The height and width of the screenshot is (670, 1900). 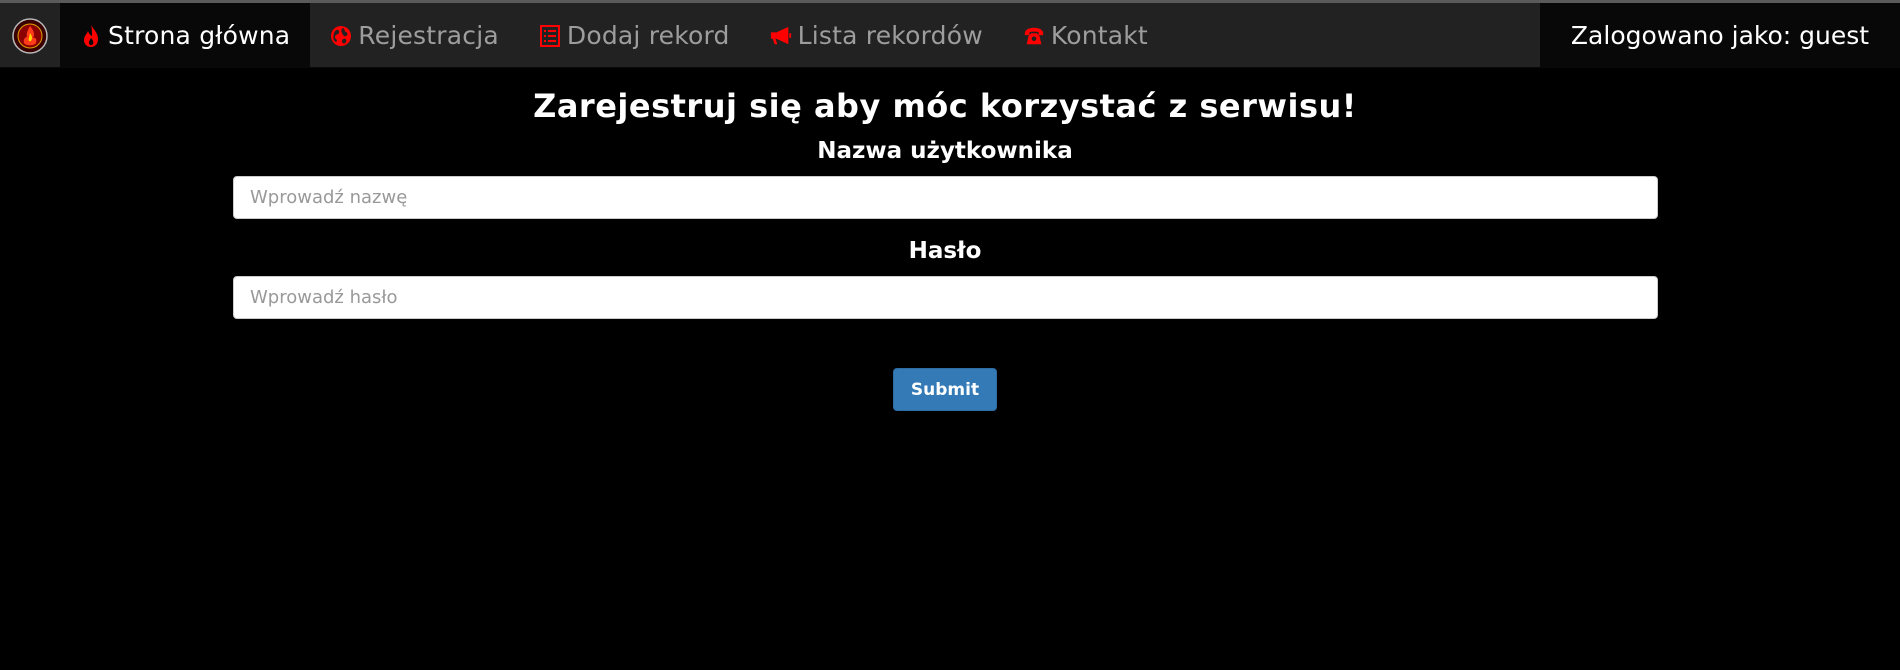 I want to click on emblem-logo-icon, so click(x=30, y=35).